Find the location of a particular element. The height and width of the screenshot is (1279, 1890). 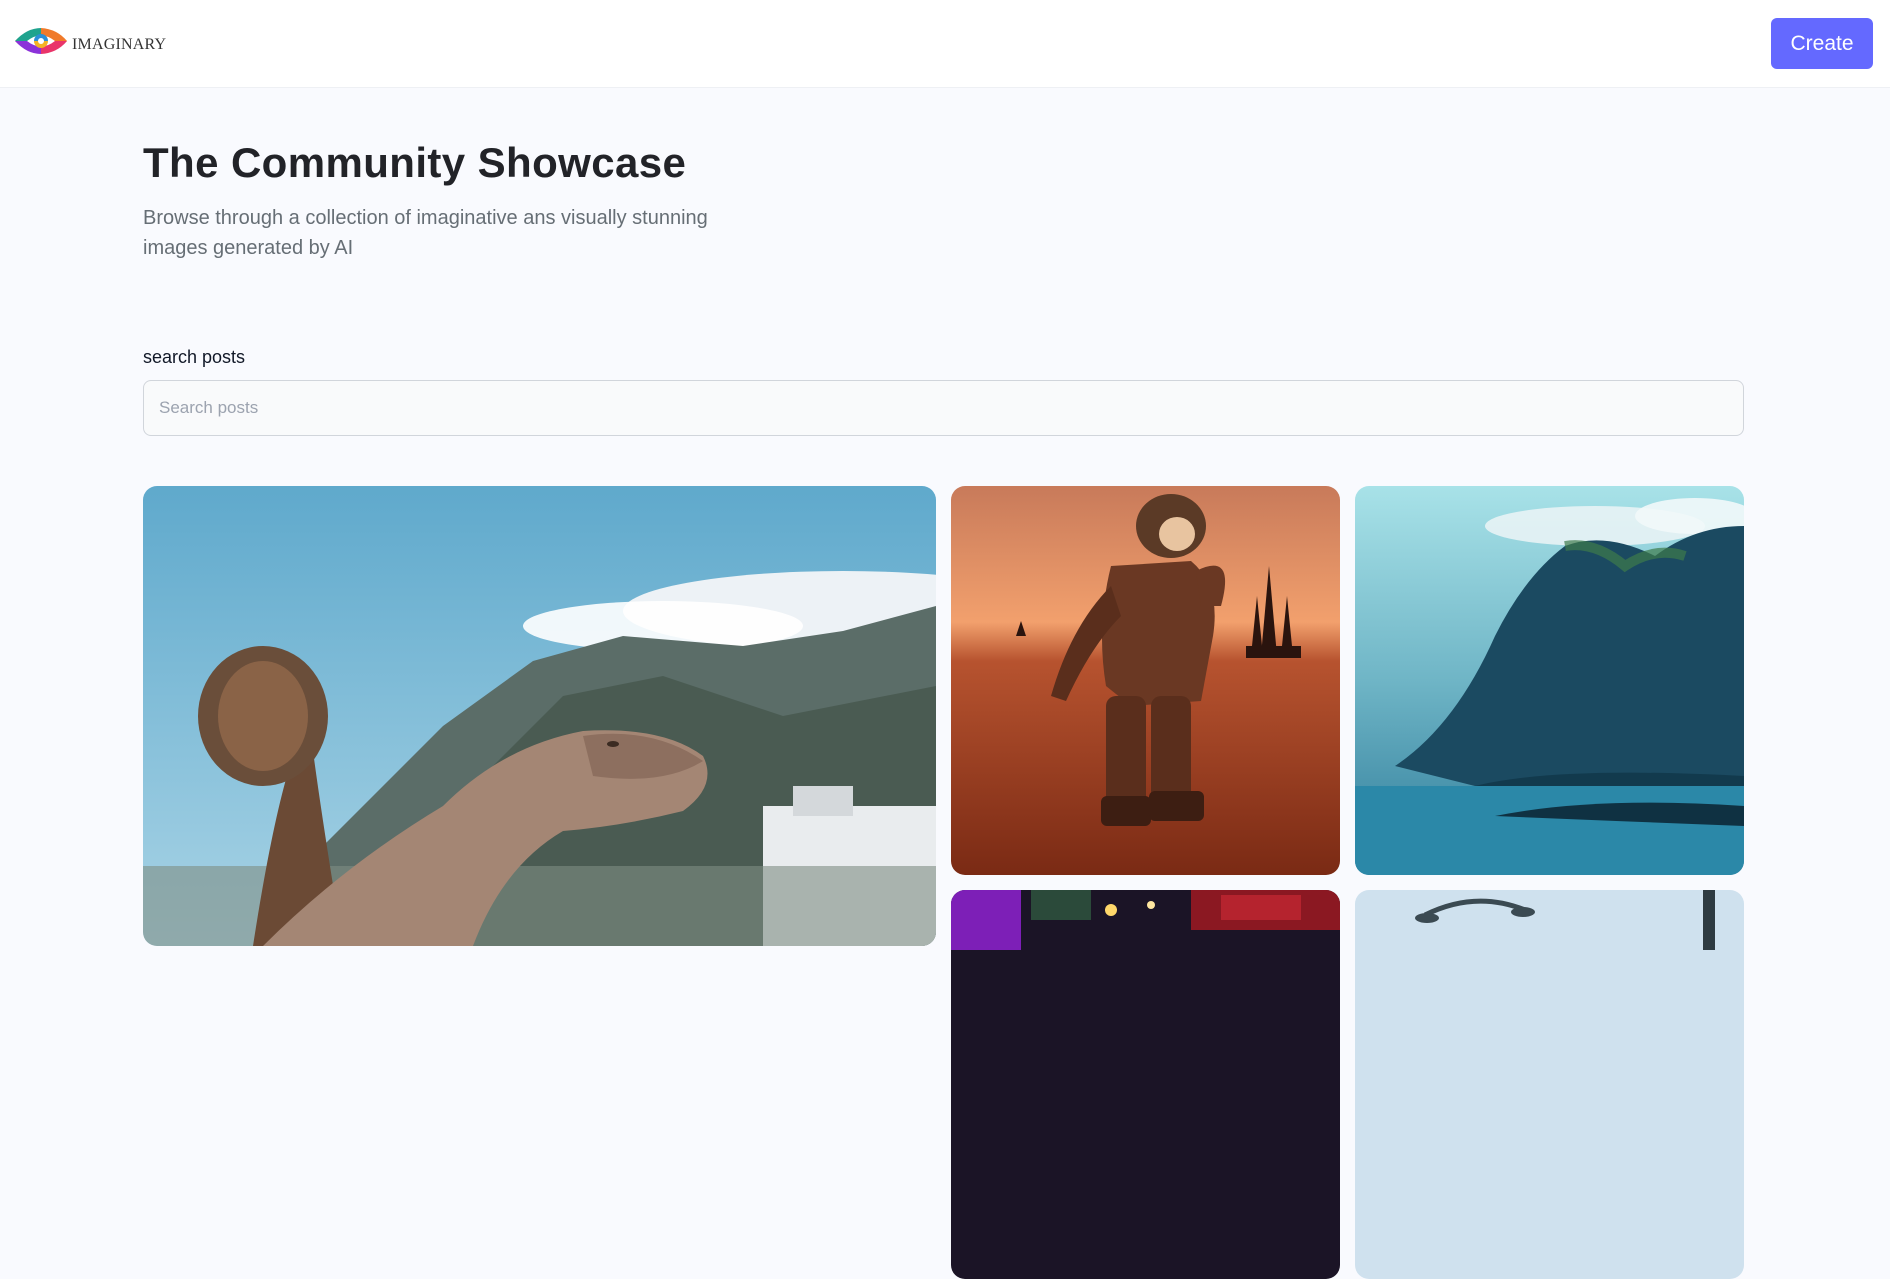

logo-text: IMAGINARY is located at coordinates (119, 44).